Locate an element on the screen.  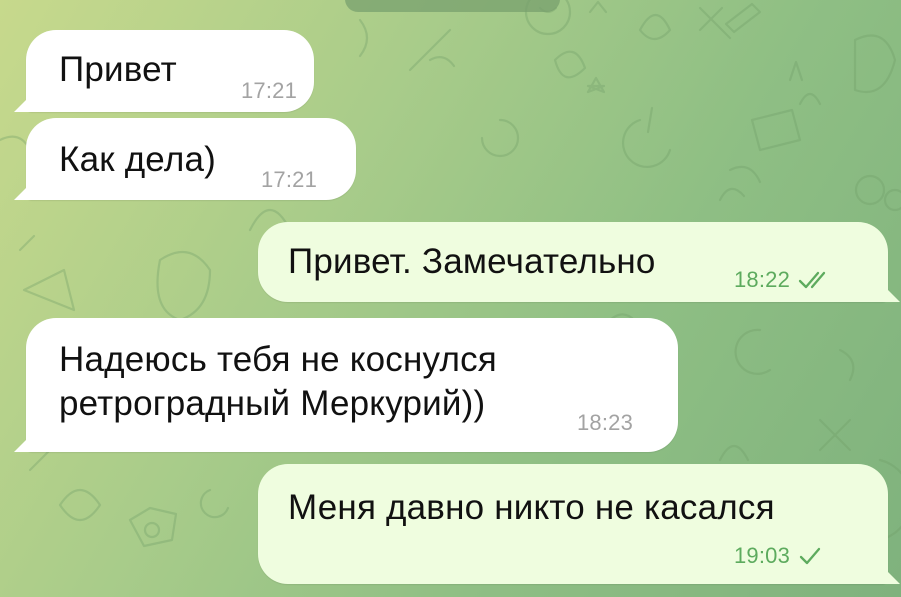
message-text: Как дела) is located at coordinates (137, 159).